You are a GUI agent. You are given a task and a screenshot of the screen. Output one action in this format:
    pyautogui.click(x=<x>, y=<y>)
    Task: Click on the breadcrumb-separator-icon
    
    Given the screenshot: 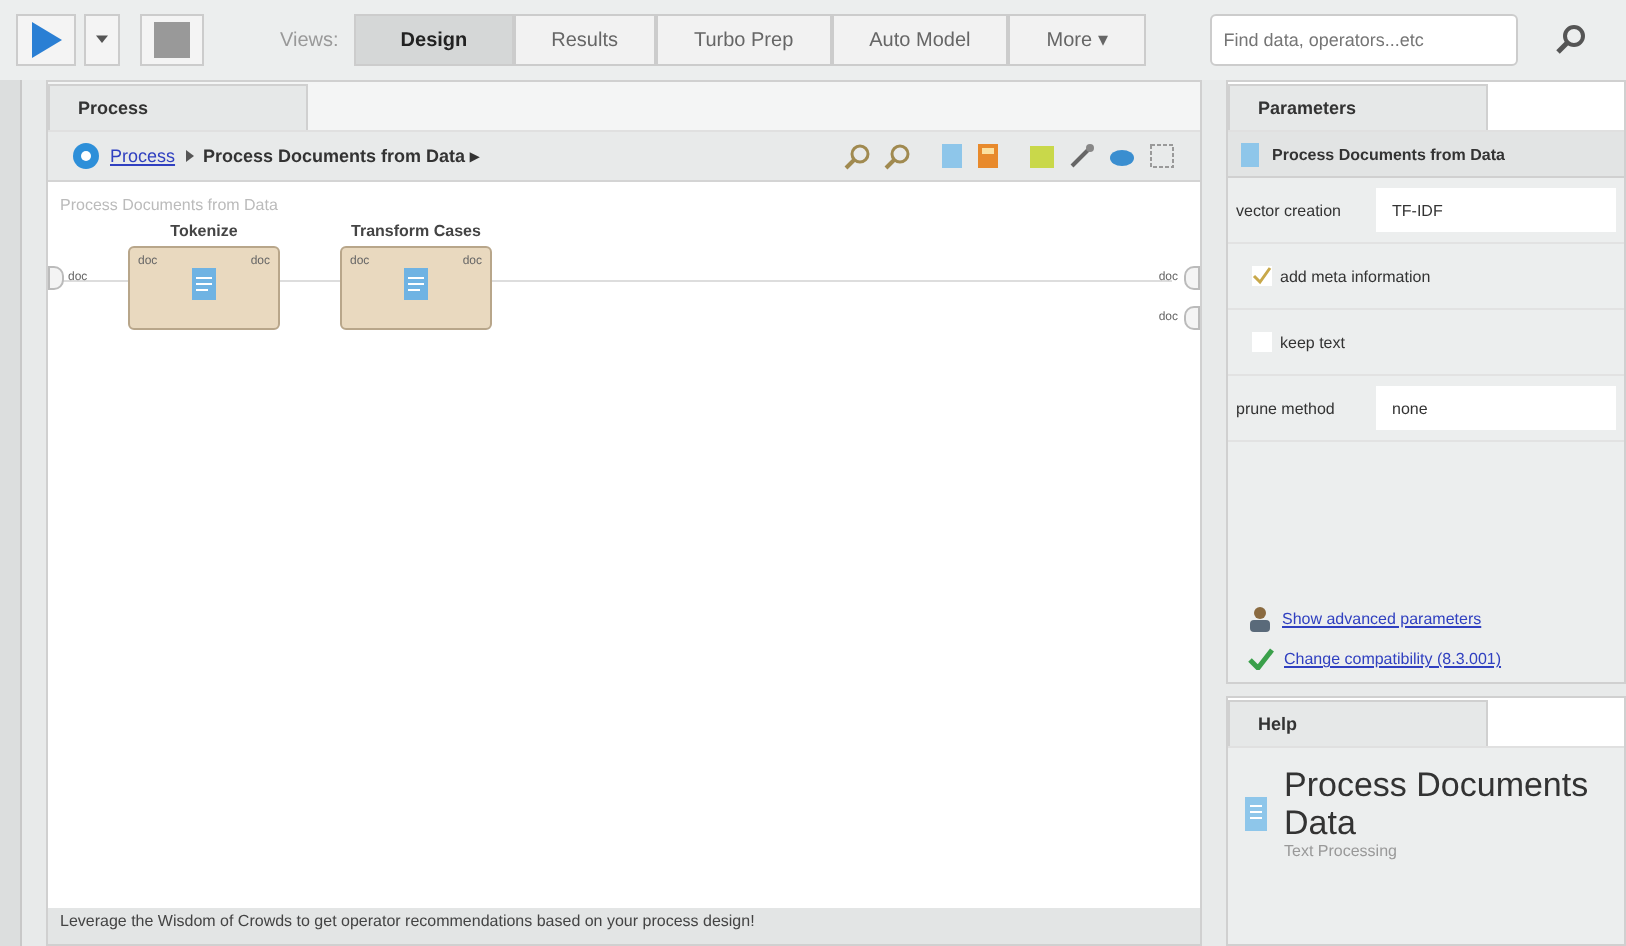 What is the action you would take?
    pyautogui.click(x=189, y=156)
    